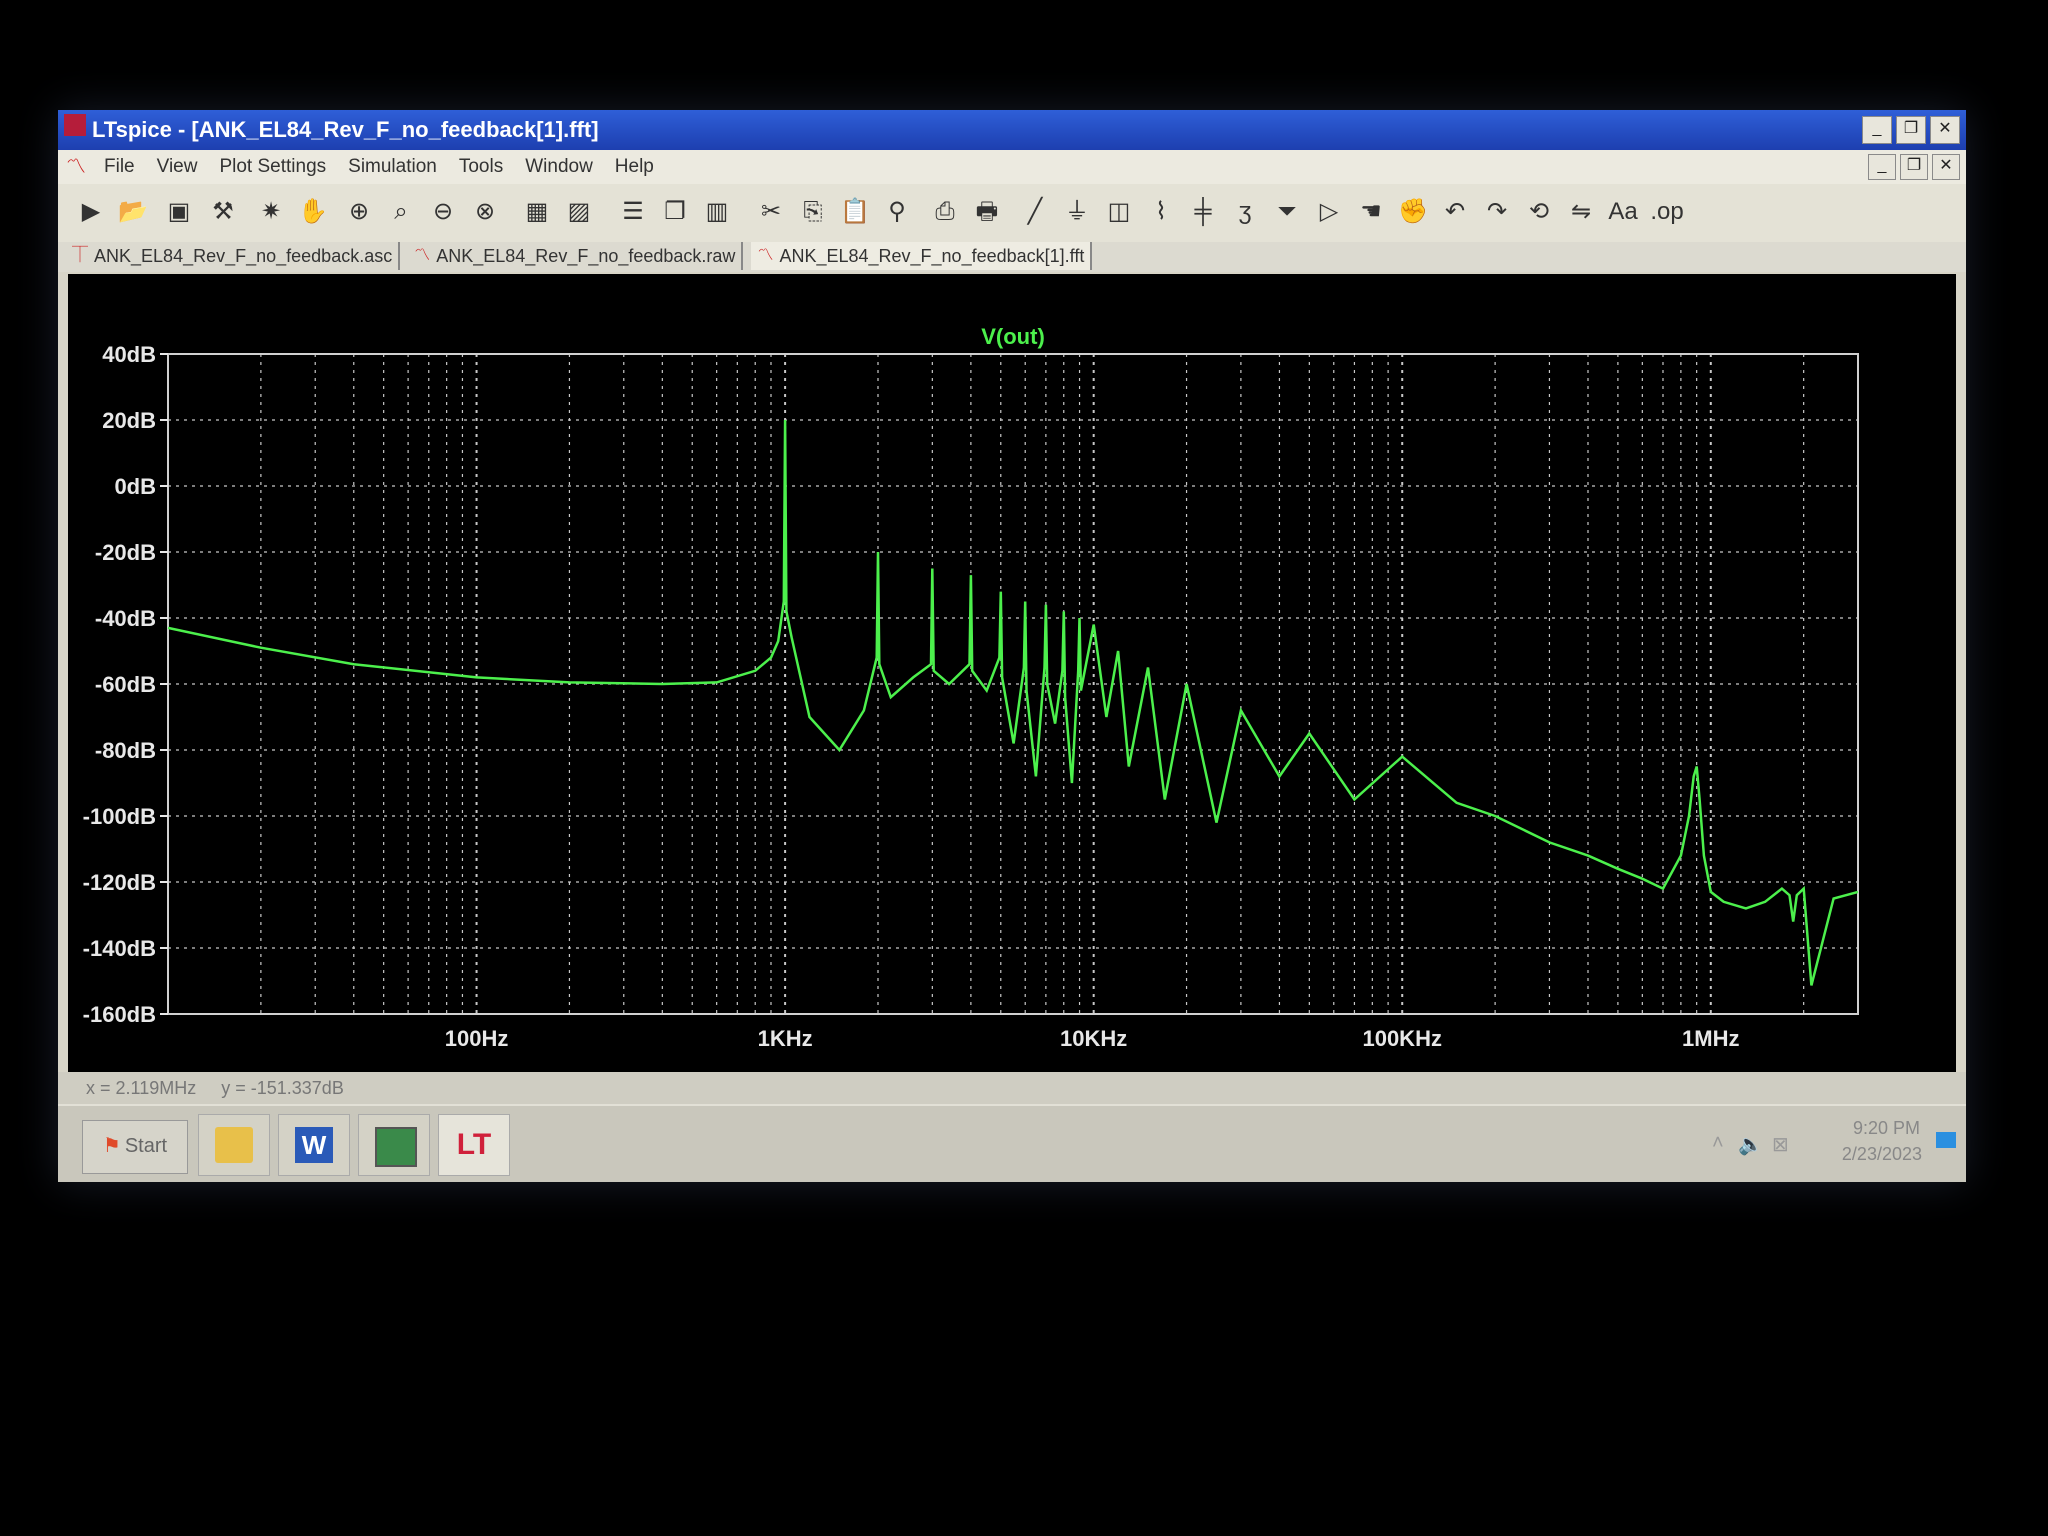 The width and height of the screenshot is (2048, 1536). I want to click on y-tick-label: -100dB, so click(119, 816).